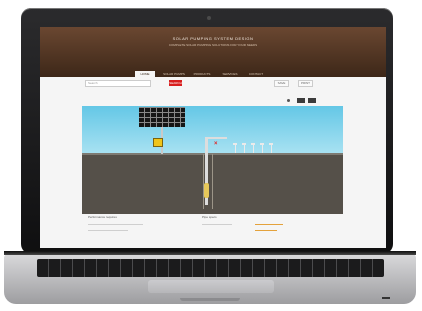 The image size is (422, 311). What do you see at coordinates (216, 138) in the screenshot?
I see `horizontal-pipe` at bounding box center [216, 138].